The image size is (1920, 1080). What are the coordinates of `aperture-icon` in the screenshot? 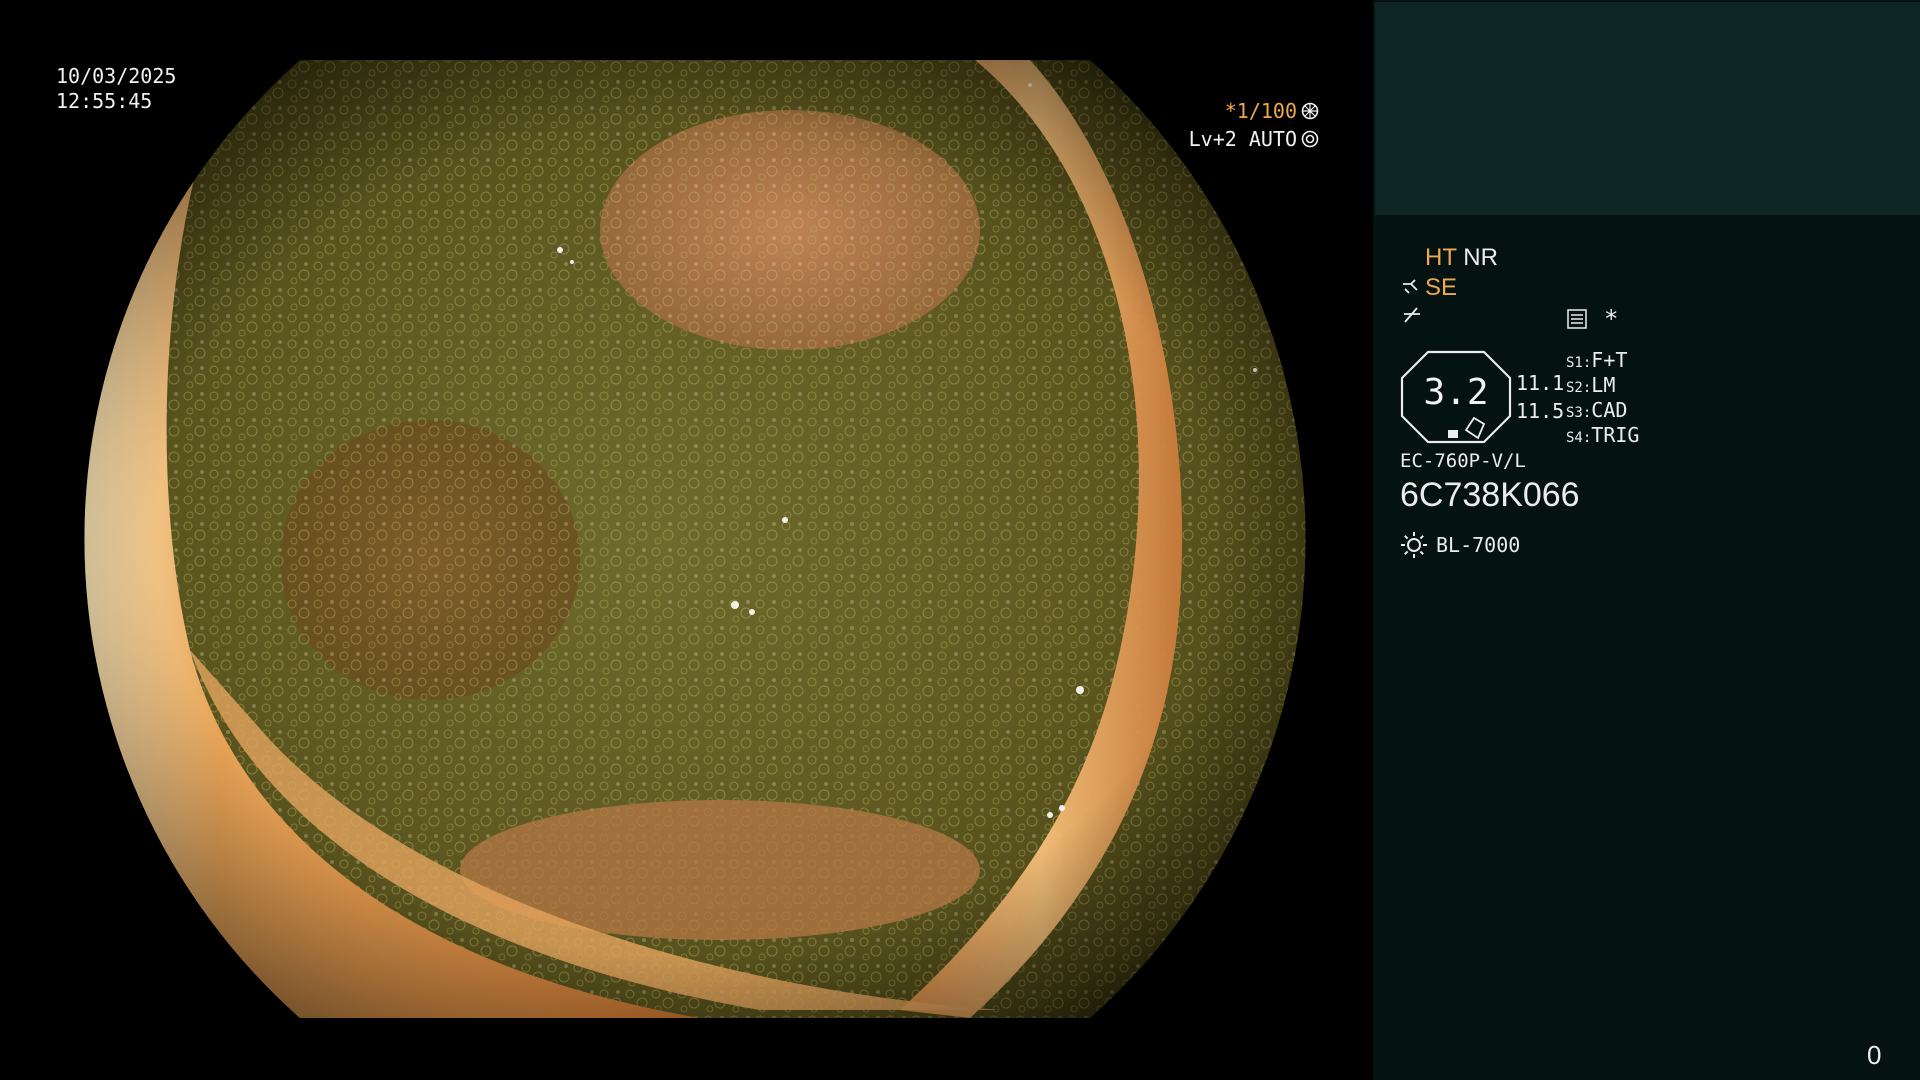 It's located at (1310, 111).